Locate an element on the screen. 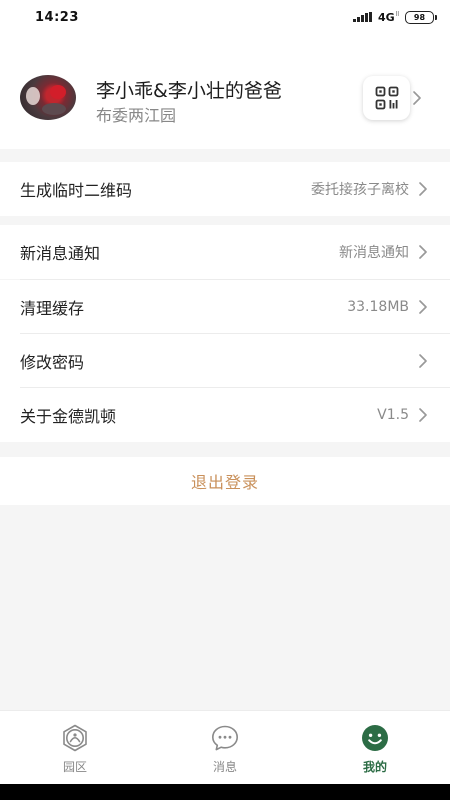 The height and width of the screenshot is (800, 450). profile-icon is located at coordinates (375, 738).